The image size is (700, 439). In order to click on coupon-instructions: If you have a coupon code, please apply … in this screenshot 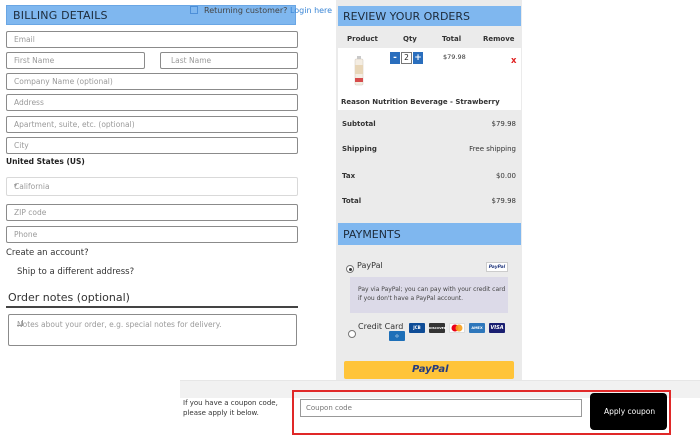, I will do `click(230, 408)`.